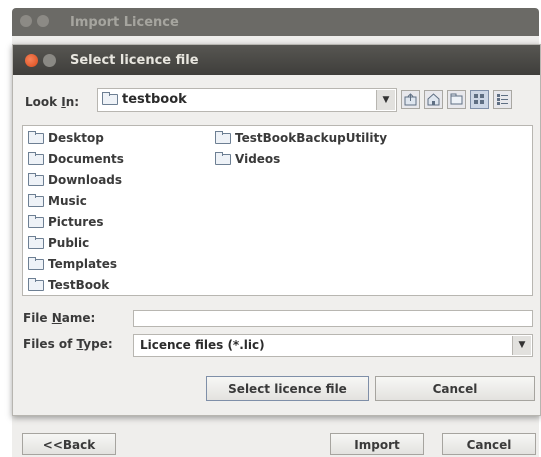 This screenshot has height=457, width=541. What do you see at coordinates (50, 344) in the screenshot?
I see `files-of-type-label-text: Files of` at bounding box center [50, 344].